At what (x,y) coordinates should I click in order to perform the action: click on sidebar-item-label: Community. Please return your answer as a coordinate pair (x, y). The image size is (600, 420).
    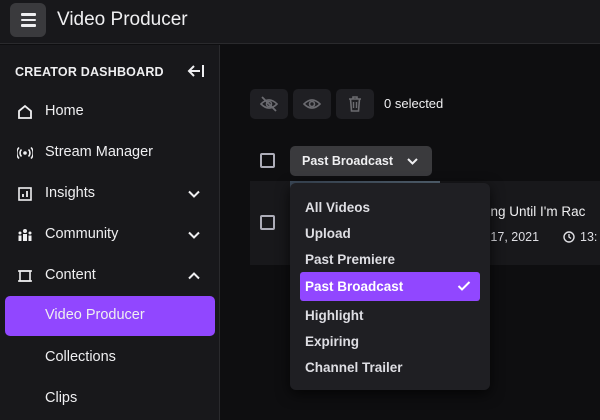
    Looking at the image, I should click on (82, 234).